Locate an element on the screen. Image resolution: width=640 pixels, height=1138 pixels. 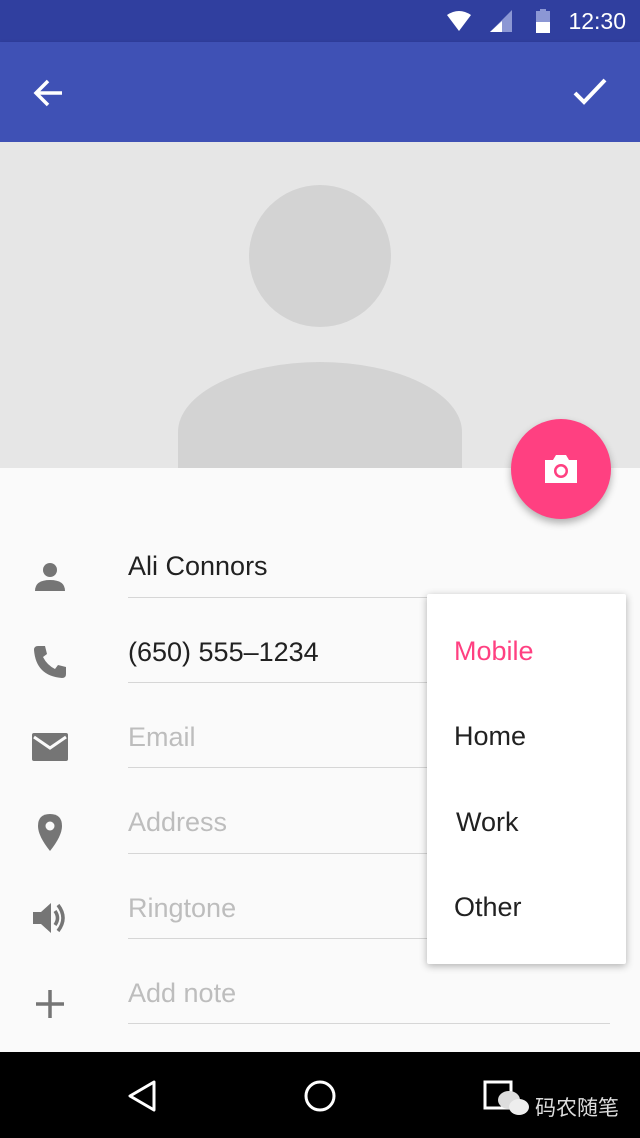
status-bar: 12:30 is located at coordinates (320, 21).